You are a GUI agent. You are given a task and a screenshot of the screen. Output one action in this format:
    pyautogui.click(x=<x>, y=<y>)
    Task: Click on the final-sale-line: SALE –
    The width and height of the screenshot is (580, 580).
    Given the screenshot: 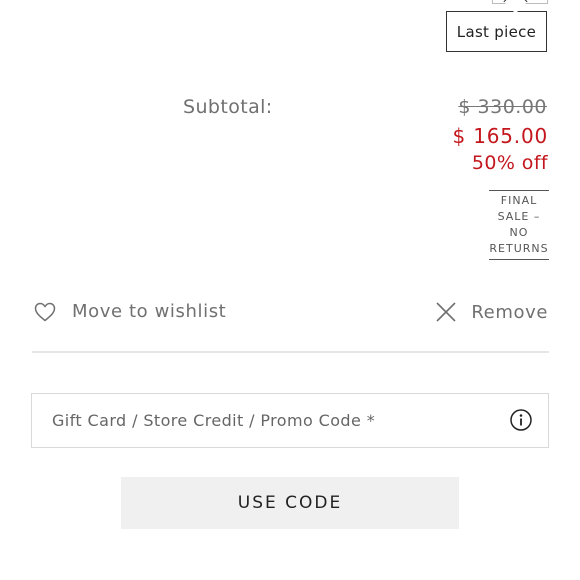 What is the action you would take?
    pyautogui.click(x=519, y=216)
    